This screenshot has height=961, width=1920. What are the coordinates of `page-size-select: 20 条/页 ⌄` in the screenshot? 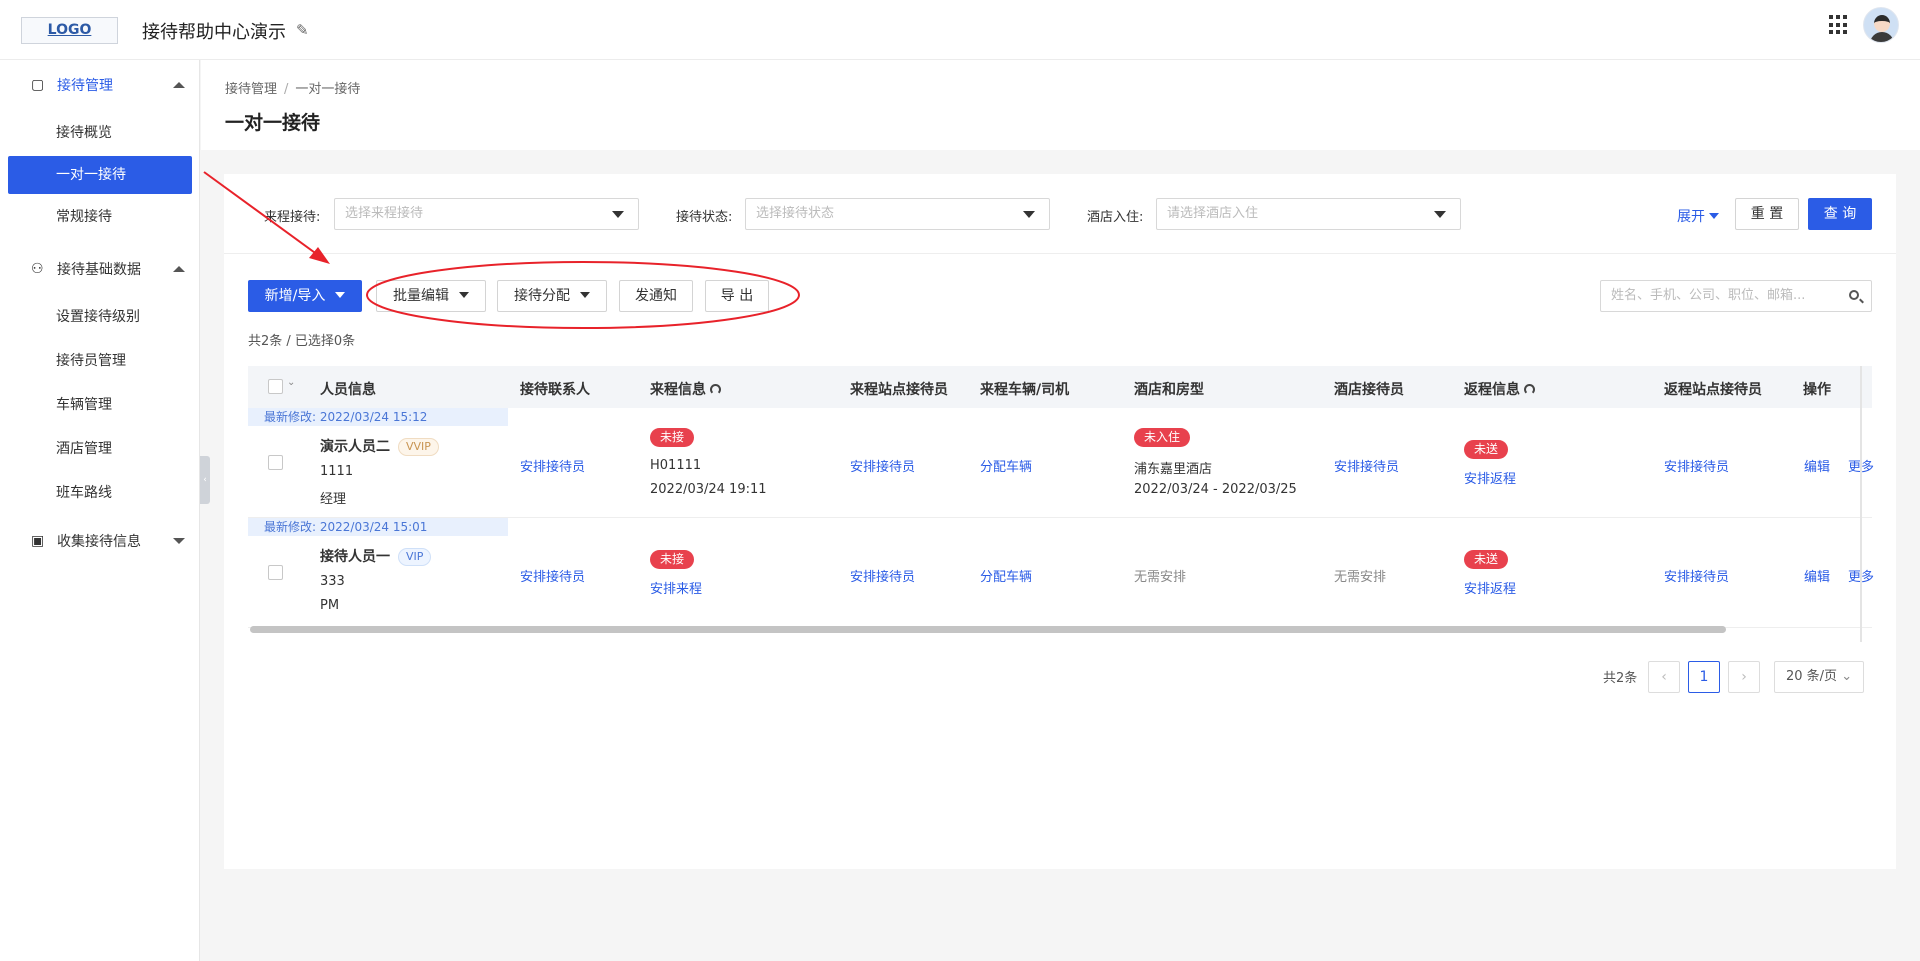 It's located at (1819, 677).